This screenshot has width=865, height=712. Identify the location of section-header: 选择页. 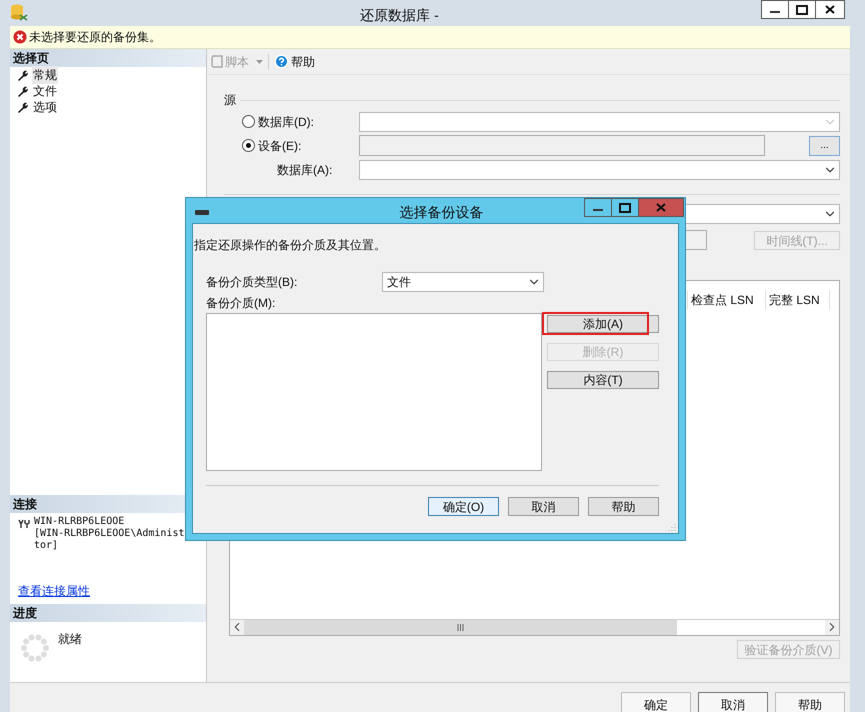
(108, 58).